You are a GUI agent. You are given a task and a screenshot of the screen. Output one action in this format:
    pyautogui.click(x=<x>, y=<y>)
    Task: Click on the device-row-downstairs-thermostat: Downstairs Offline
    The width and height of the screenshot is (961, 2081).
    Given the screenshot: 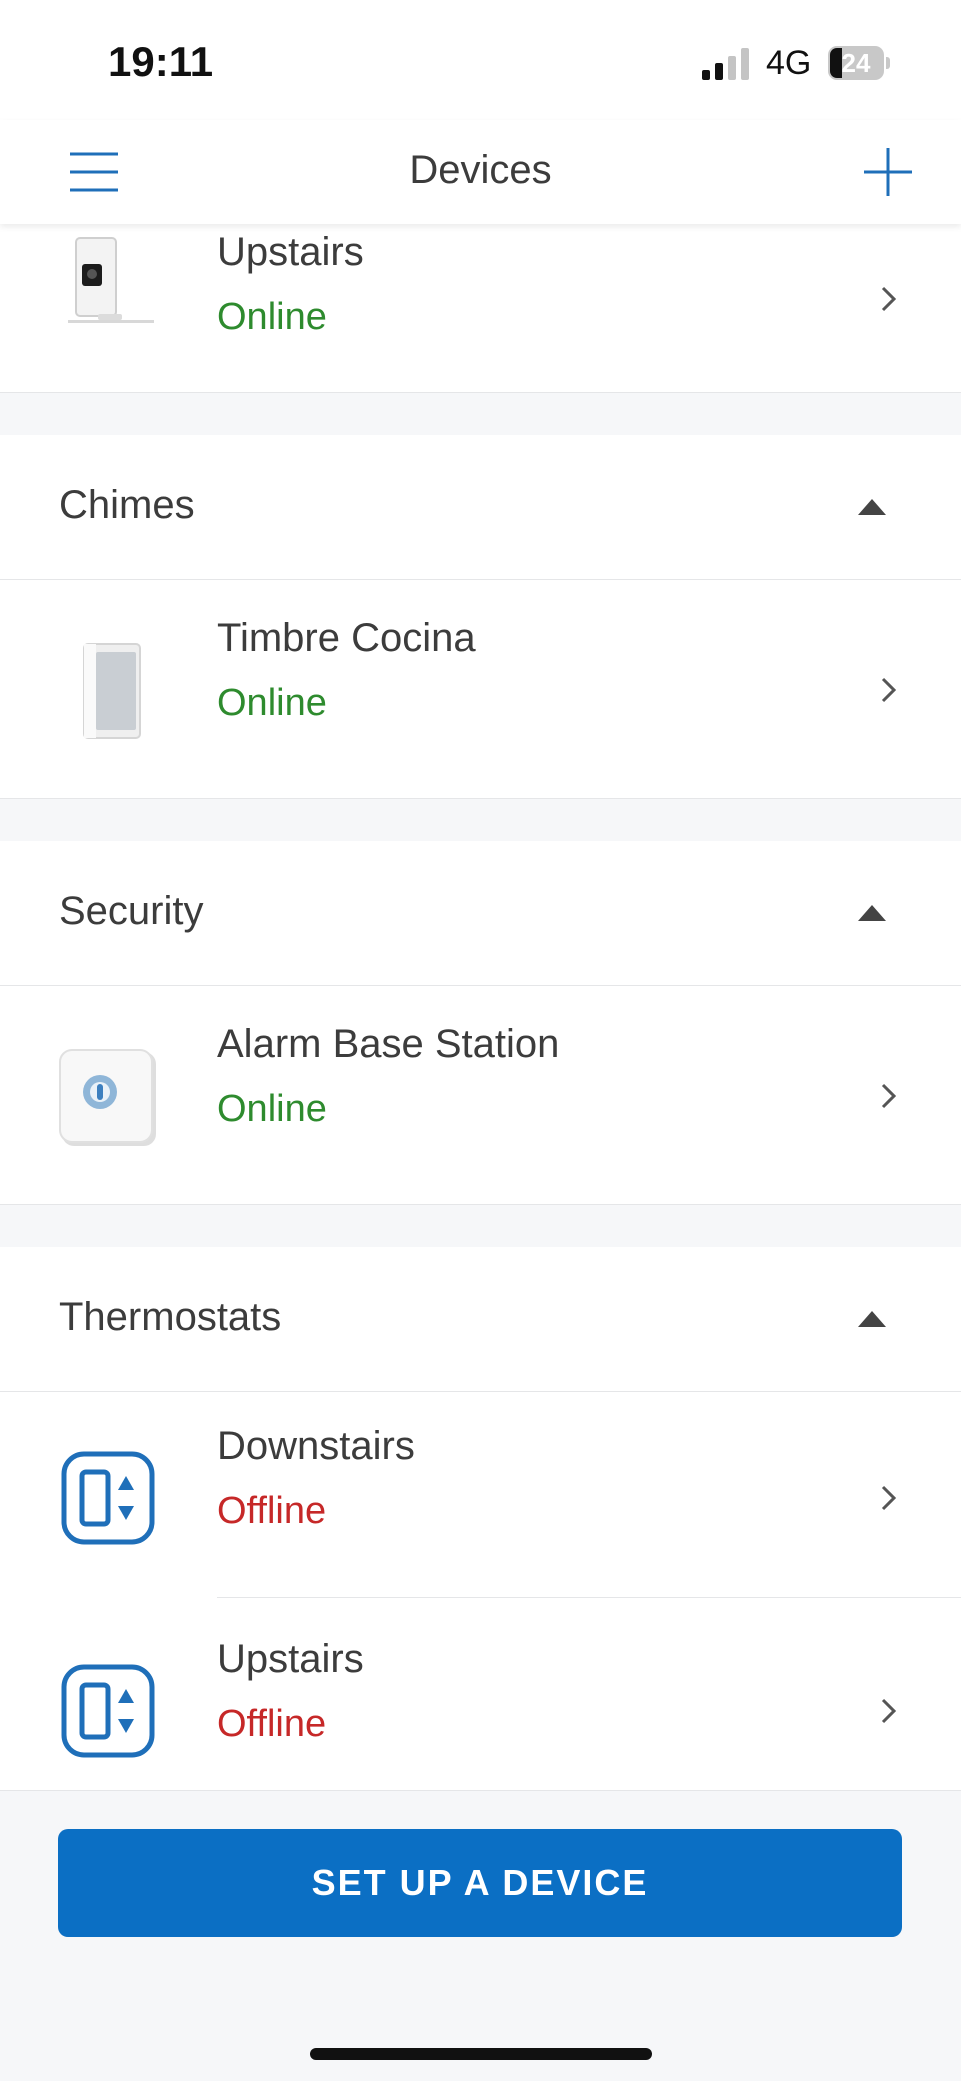 What is the action you would take?
    pyautogui.click(x=480, y=1498)
    